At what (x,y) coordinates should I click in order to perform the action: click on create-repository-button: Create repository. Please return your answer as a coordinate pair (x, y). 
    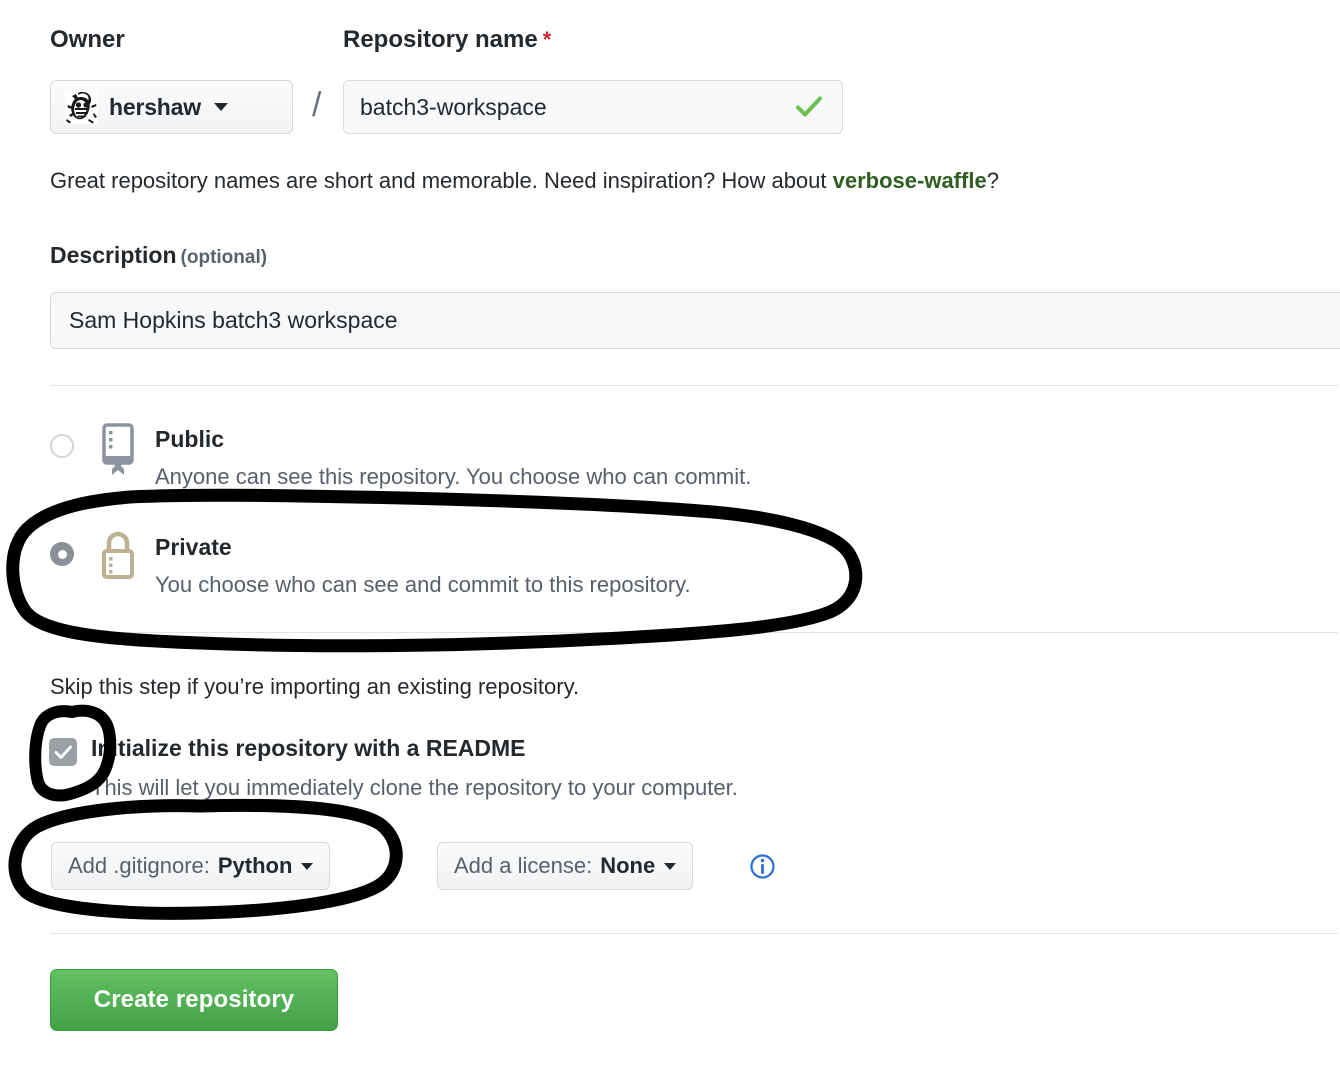
    Looking at the image, I should click on (194, 1000).